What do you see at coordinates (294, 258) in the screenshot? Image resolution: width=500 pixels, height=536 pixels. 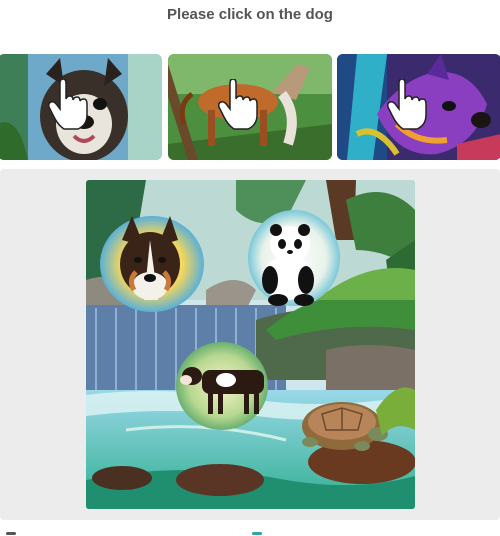 I see `panda-animal` at bounding box center [294, 258].